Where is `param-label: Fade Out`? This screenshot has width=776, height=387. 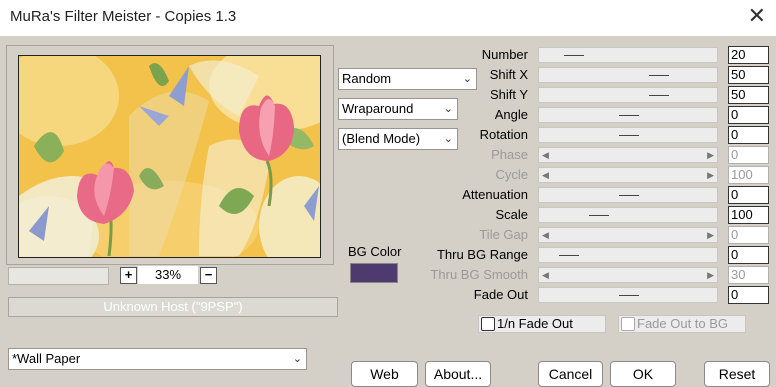 param-label: Fade Out is located at coordinates (500, 294).